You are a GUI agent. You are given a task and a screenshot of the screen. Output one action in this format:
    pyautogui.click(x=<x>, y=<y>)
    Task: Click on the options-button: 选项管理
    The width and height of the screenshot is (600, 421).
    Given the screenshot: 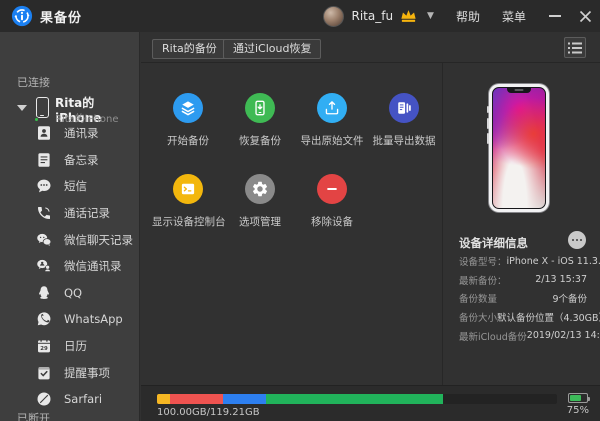 What is the action you would take?
    pyautogui.click(x=260, y=201)
    